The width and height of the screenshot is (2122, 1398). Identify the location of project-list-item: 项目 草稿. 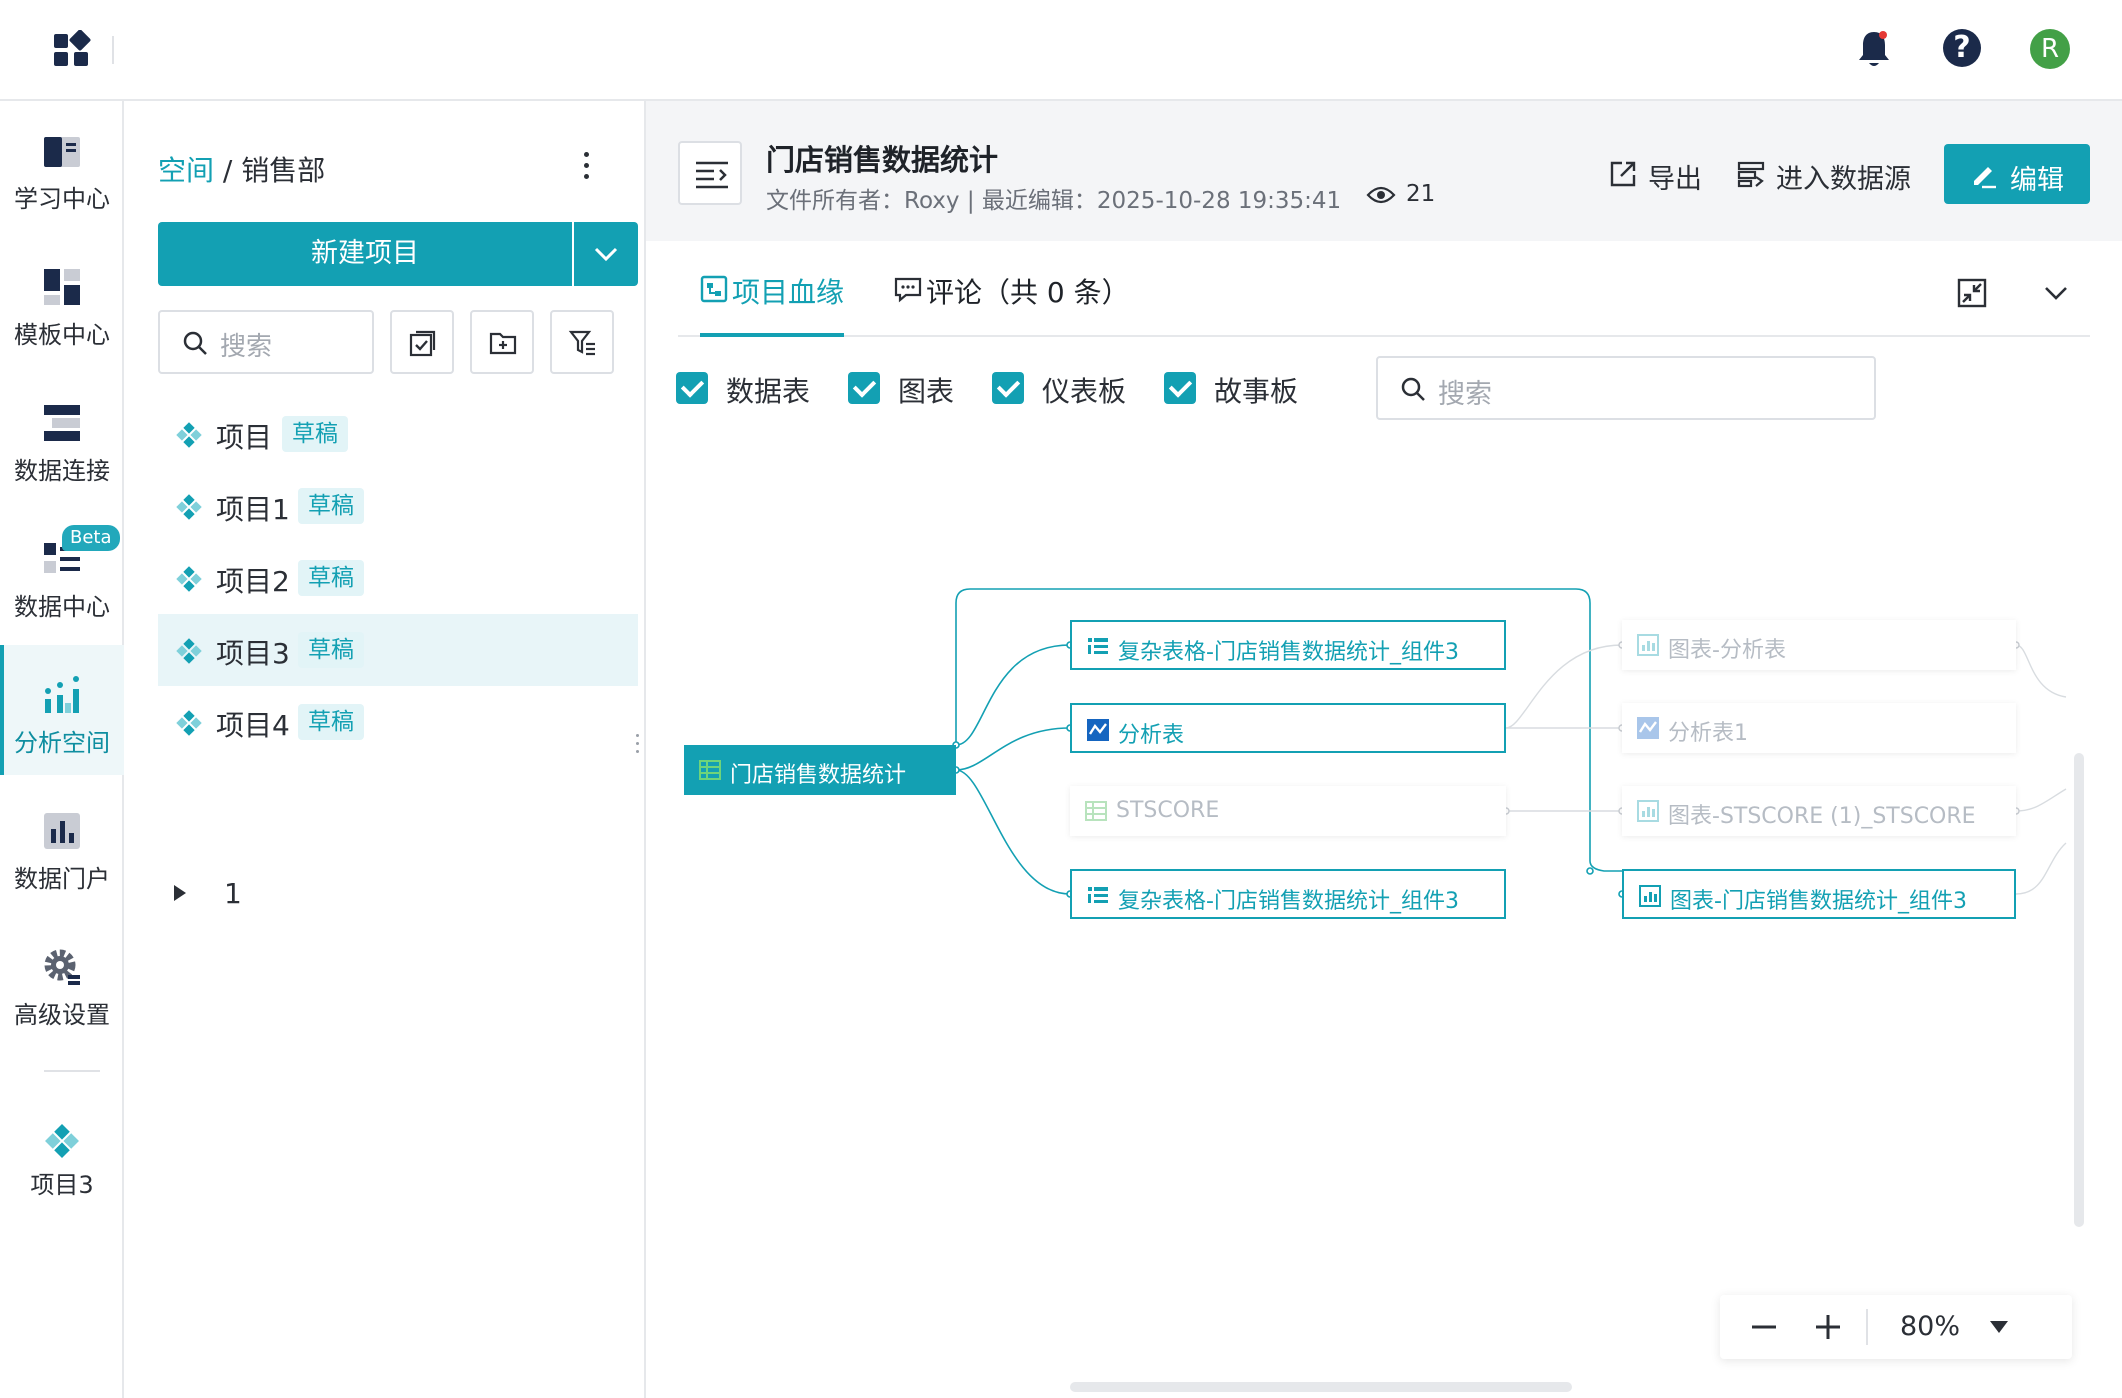
(398, 434).